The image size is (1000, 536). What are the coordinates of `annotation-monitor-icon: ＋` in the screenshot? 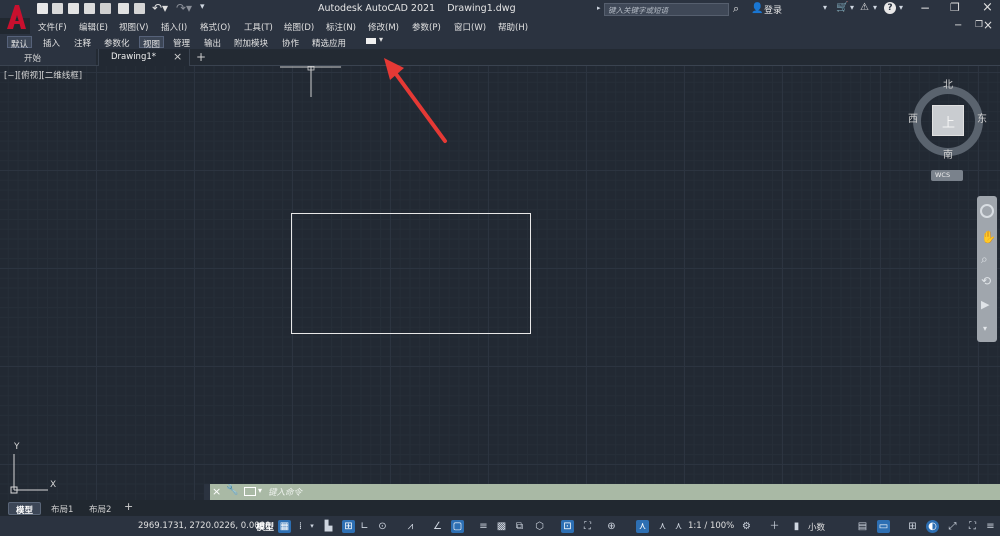 It's located at (774, 526).